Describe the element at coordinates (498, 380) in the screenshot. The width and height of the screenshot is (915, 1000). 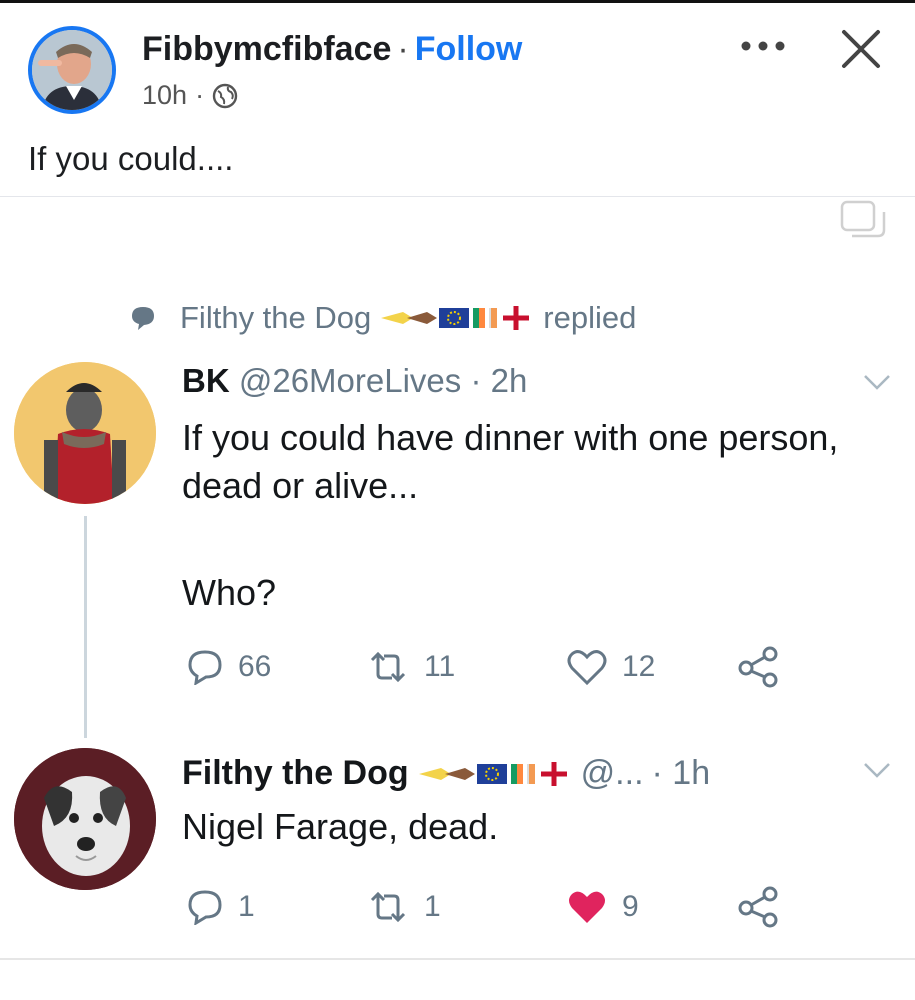
I see `tweet1-time: · 2h` at that location.